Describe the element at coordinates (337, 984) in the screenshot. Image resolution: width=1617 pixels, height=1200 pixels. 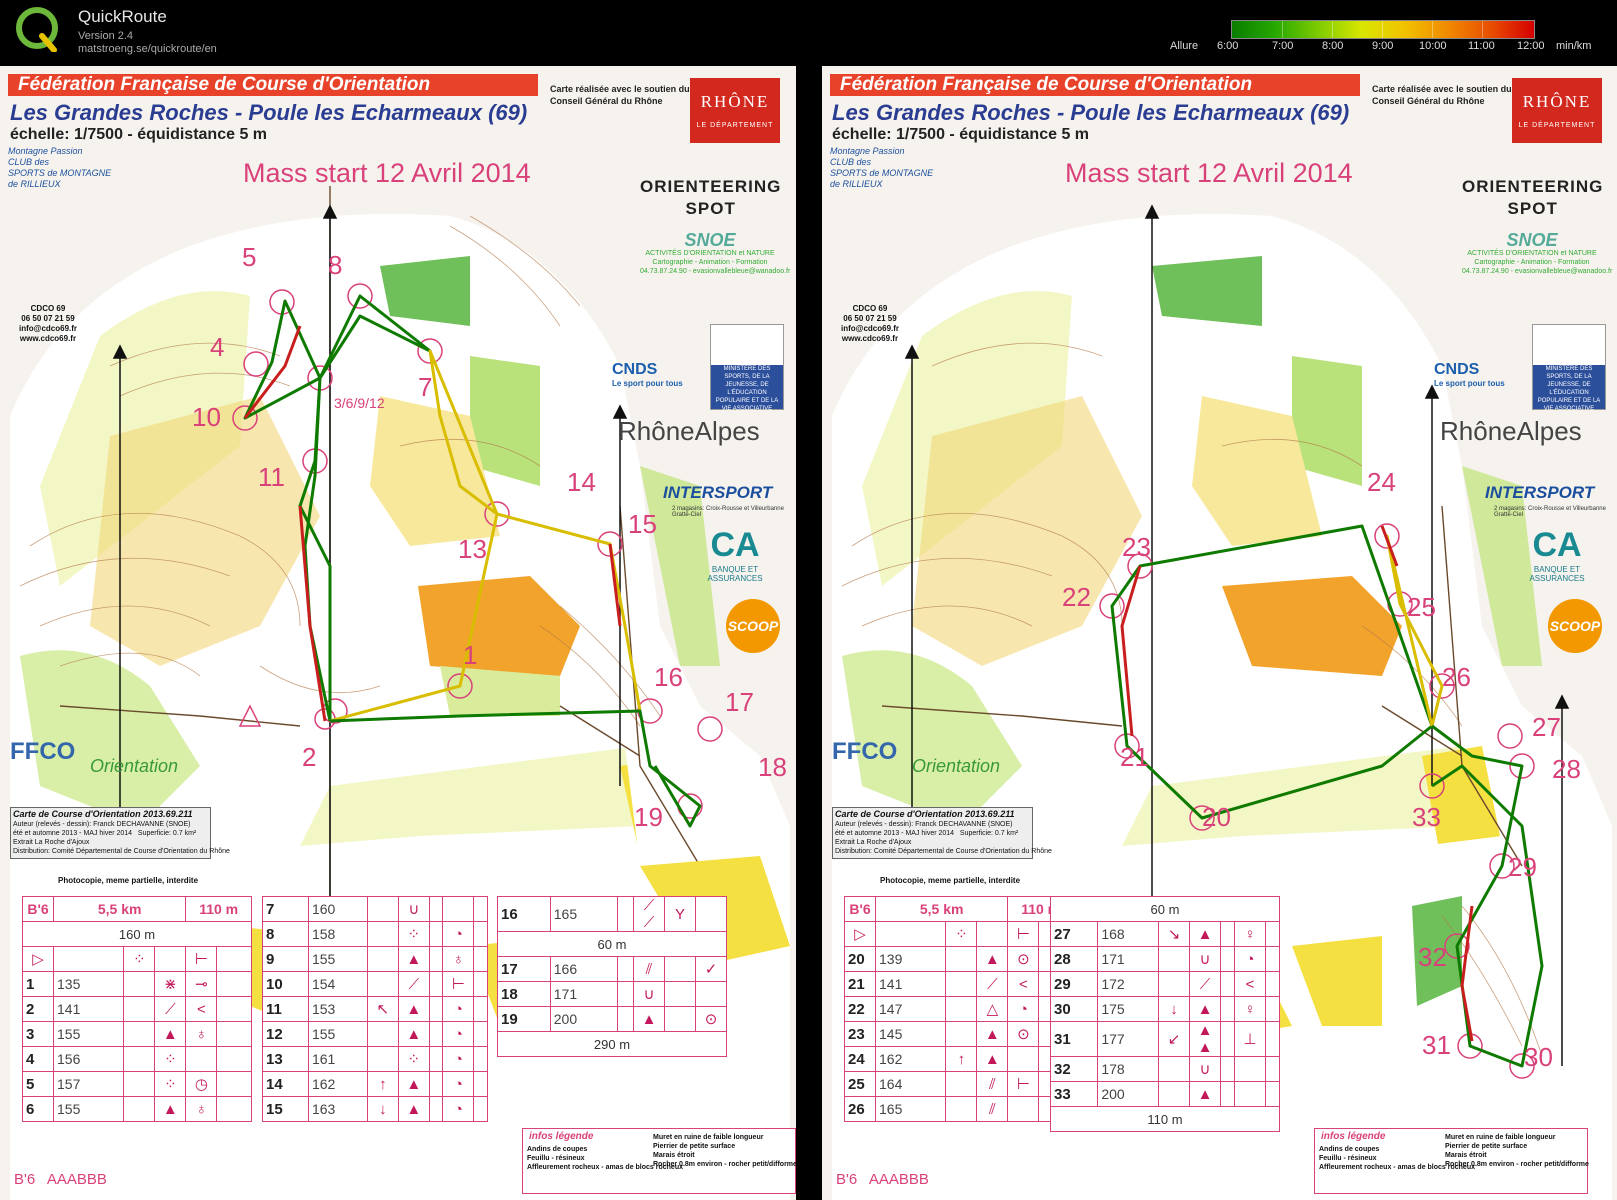
I see `control-code: 154` at that location.